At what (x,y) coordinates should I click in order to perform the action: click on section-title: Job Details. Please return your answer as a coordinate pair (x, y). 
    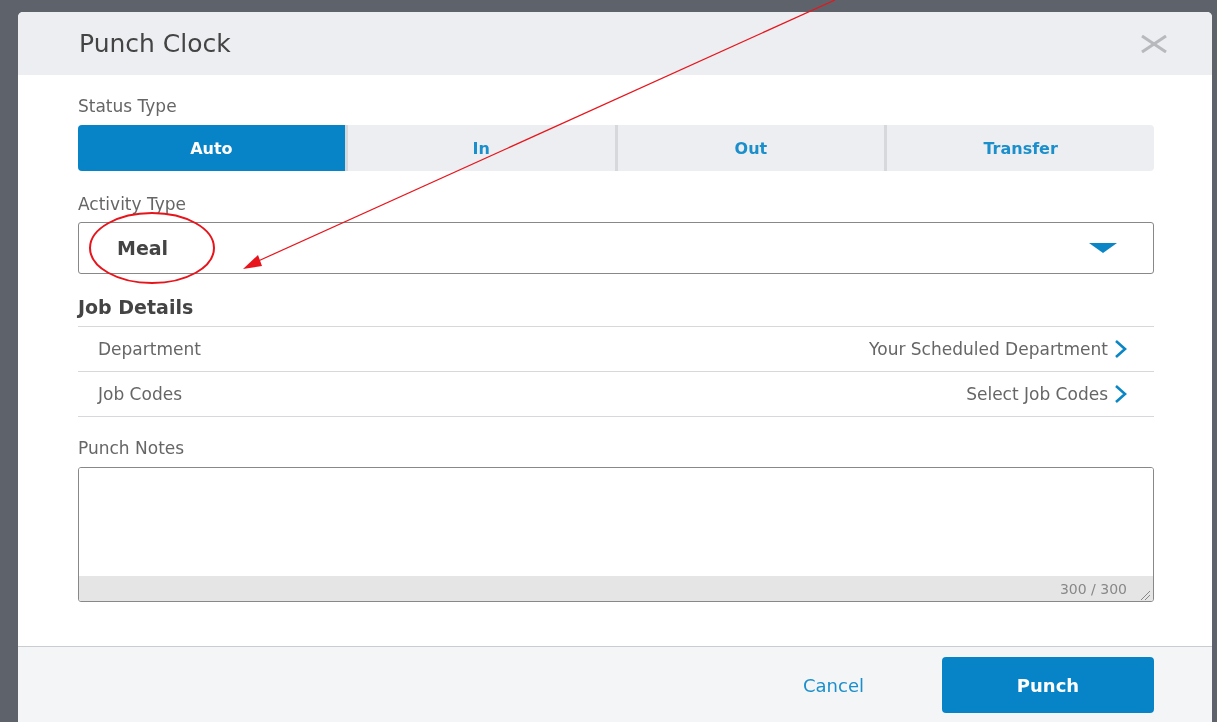
    Looking at the image, I should click on (136, 307).